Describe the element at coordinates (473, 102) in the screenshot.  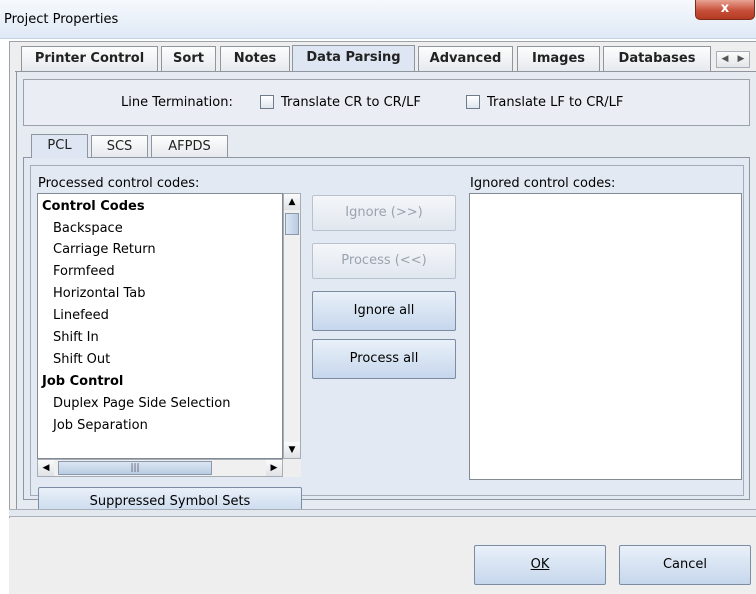
I see `translate-lf-checkbox` at that location.